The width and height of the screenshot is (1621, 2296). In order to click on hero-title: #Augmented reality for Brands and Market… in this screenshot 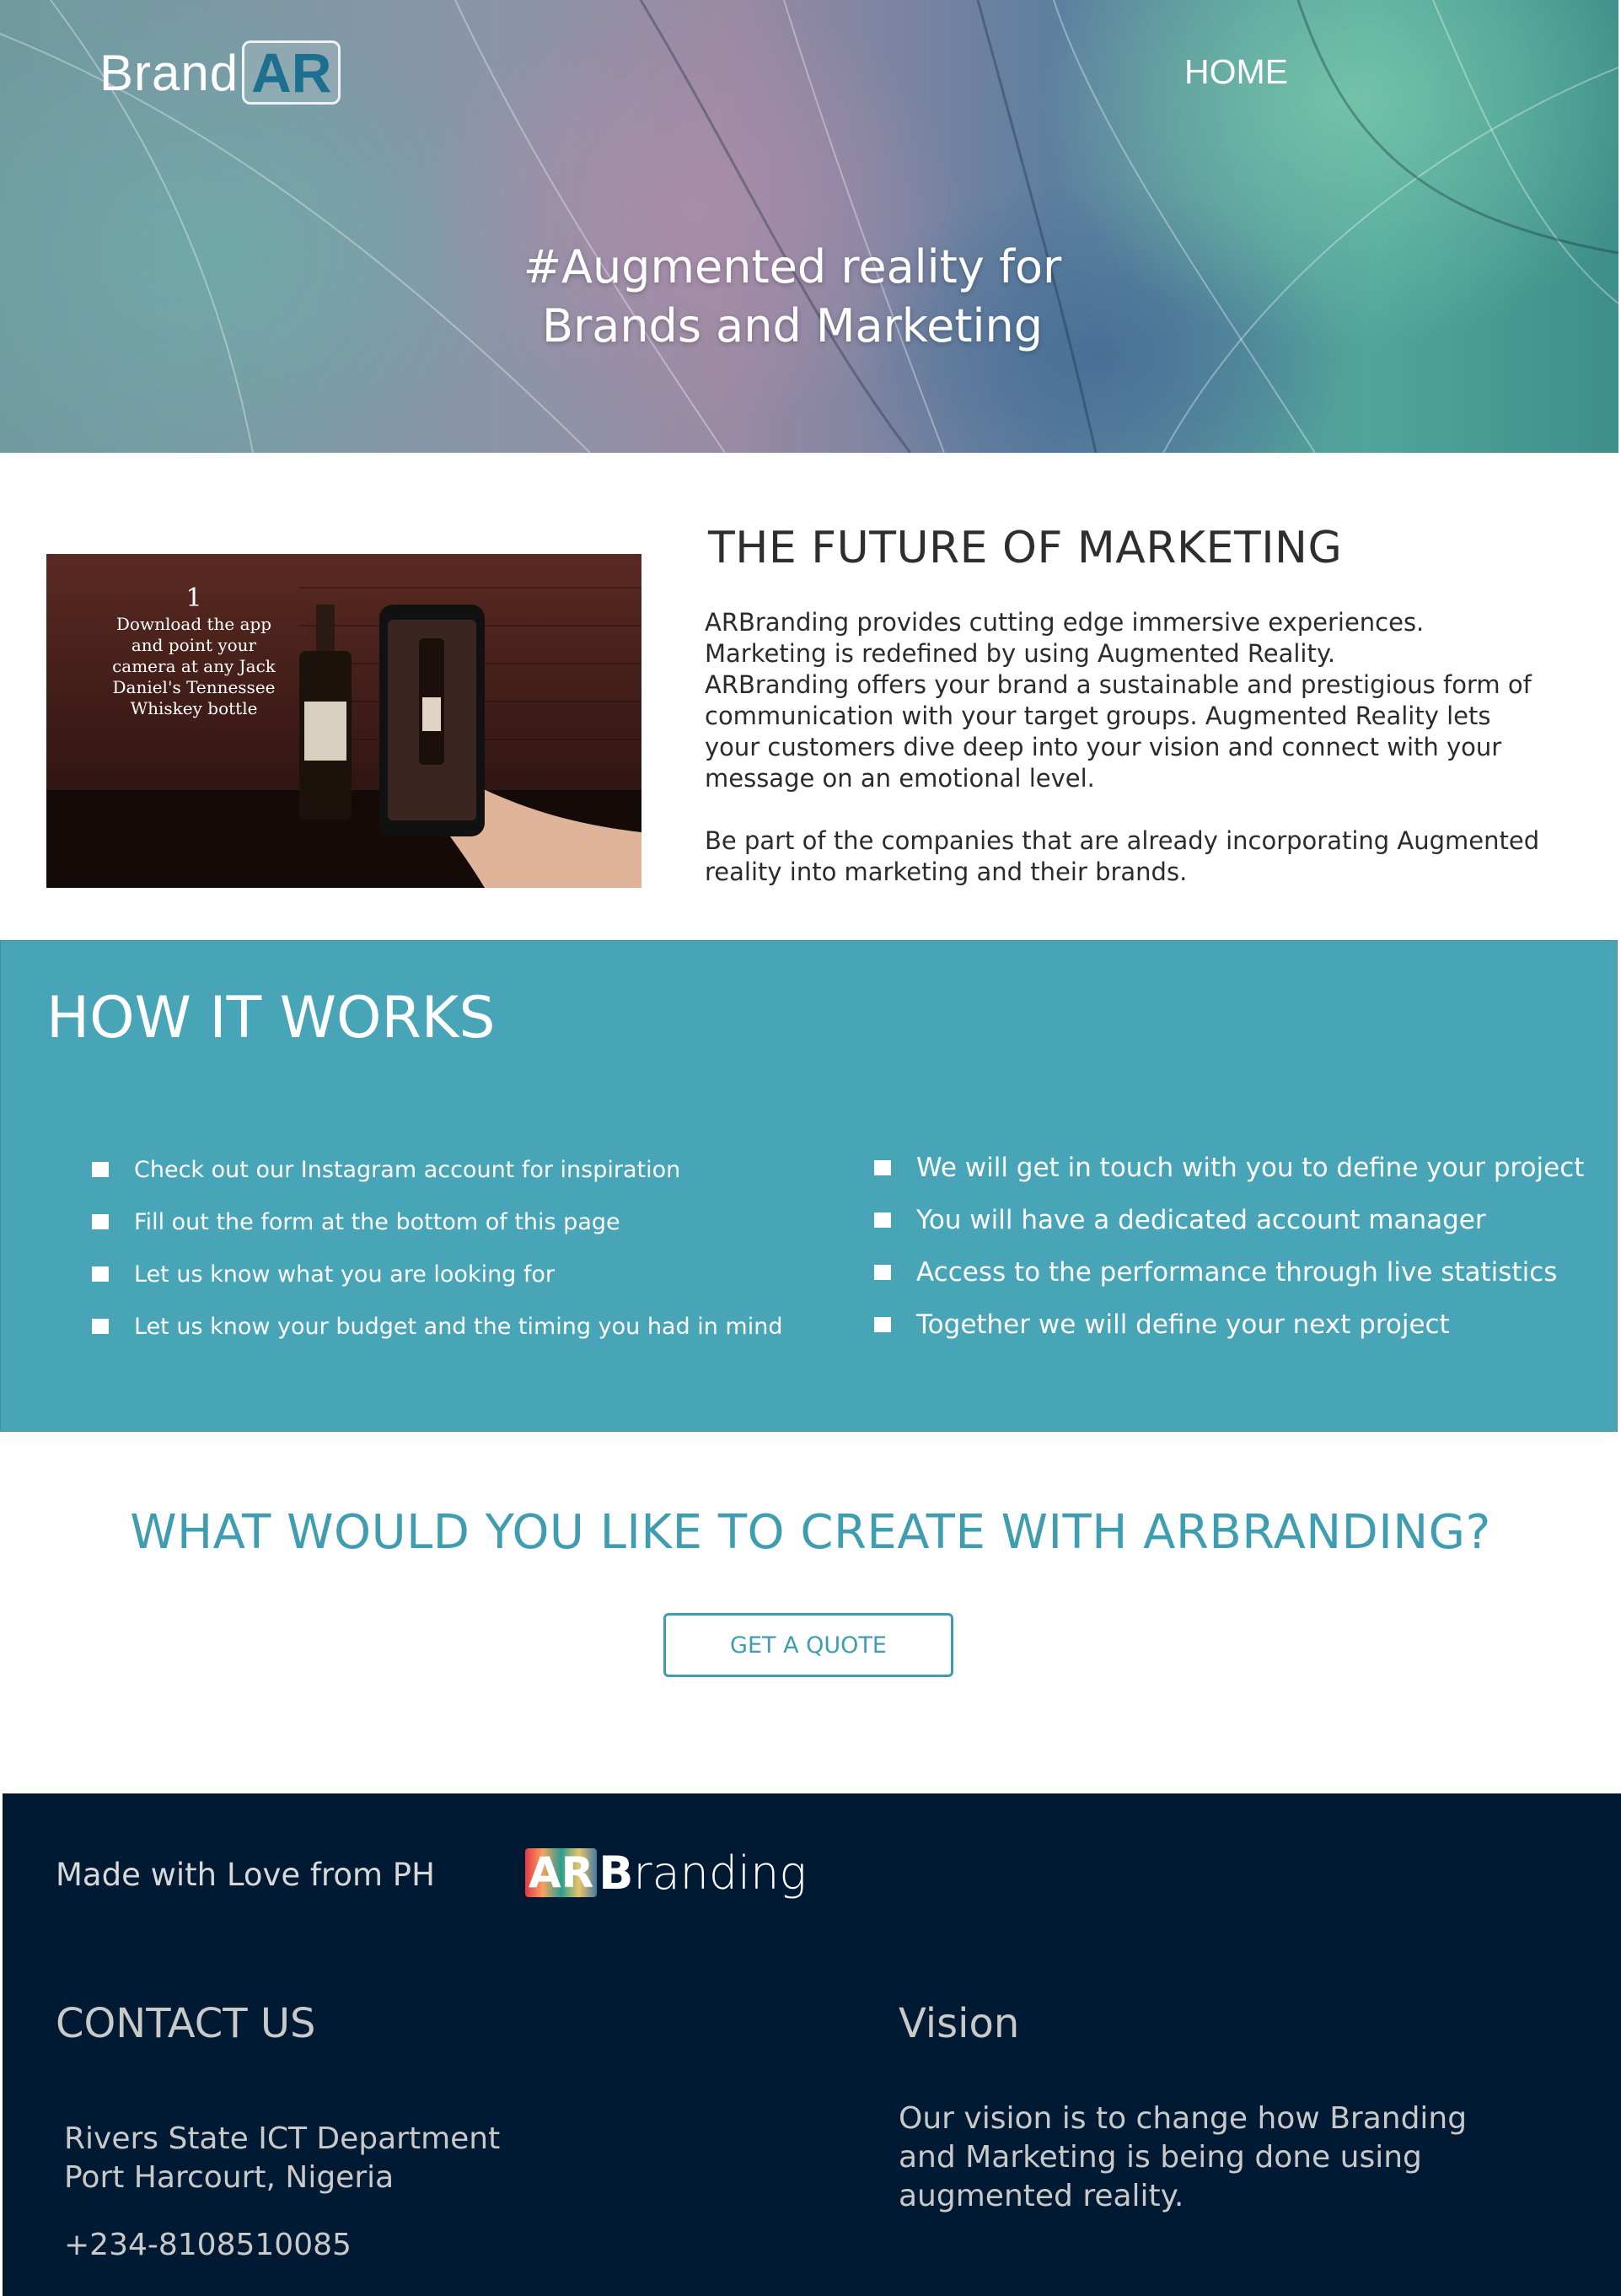, I will do `click(793, 297)`.